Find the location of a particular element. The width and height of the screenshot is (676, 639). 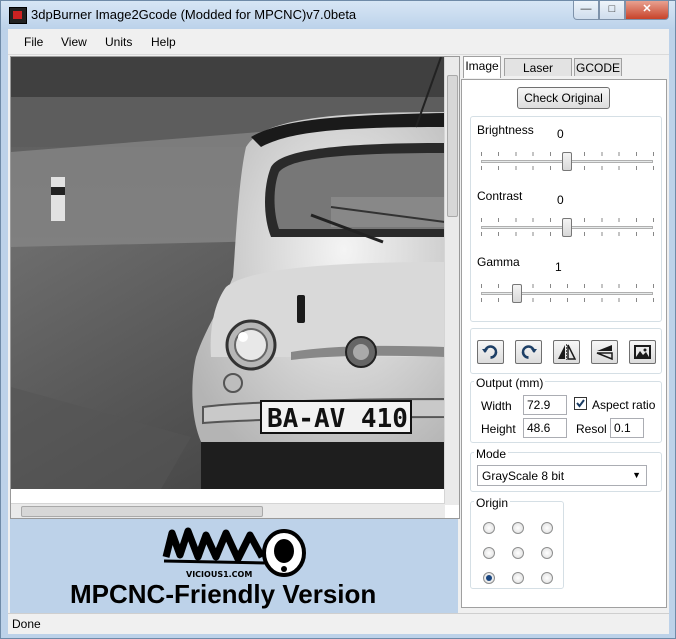

mode-group: Mode GrayScale 8 bit ▼ is located at coordinates (566, 469).